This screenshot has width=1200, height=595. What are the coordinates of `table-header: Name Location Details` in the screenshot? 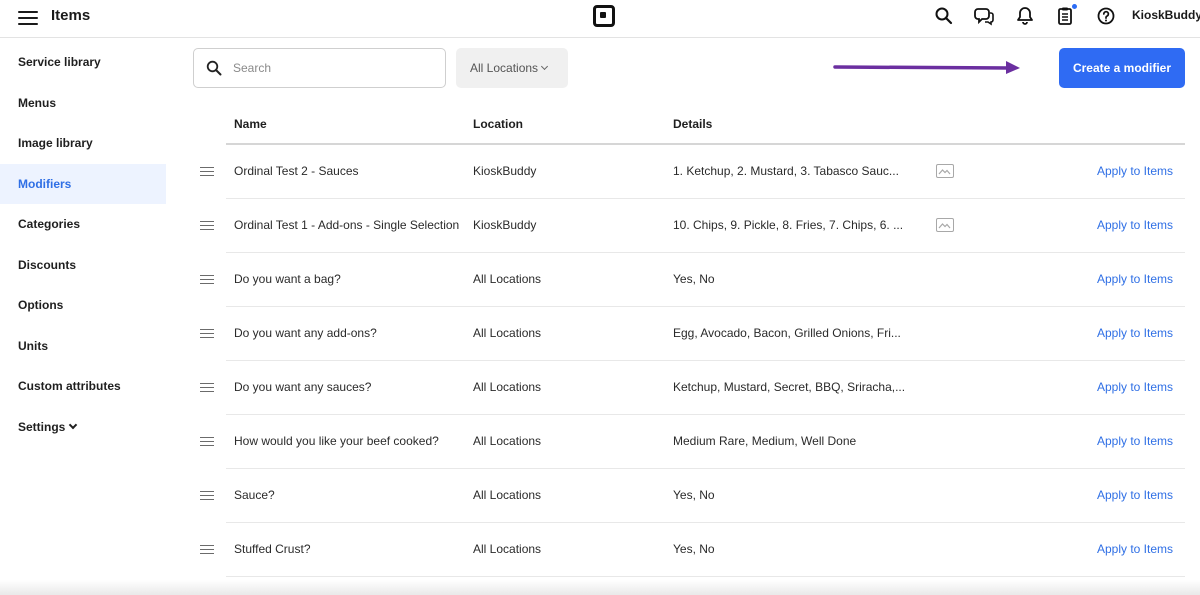 It's located at (705, 124).